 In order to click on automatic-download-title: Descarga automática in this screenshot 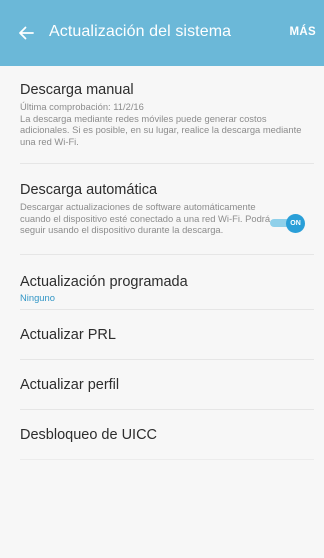, I will do `click(89, 190)`.